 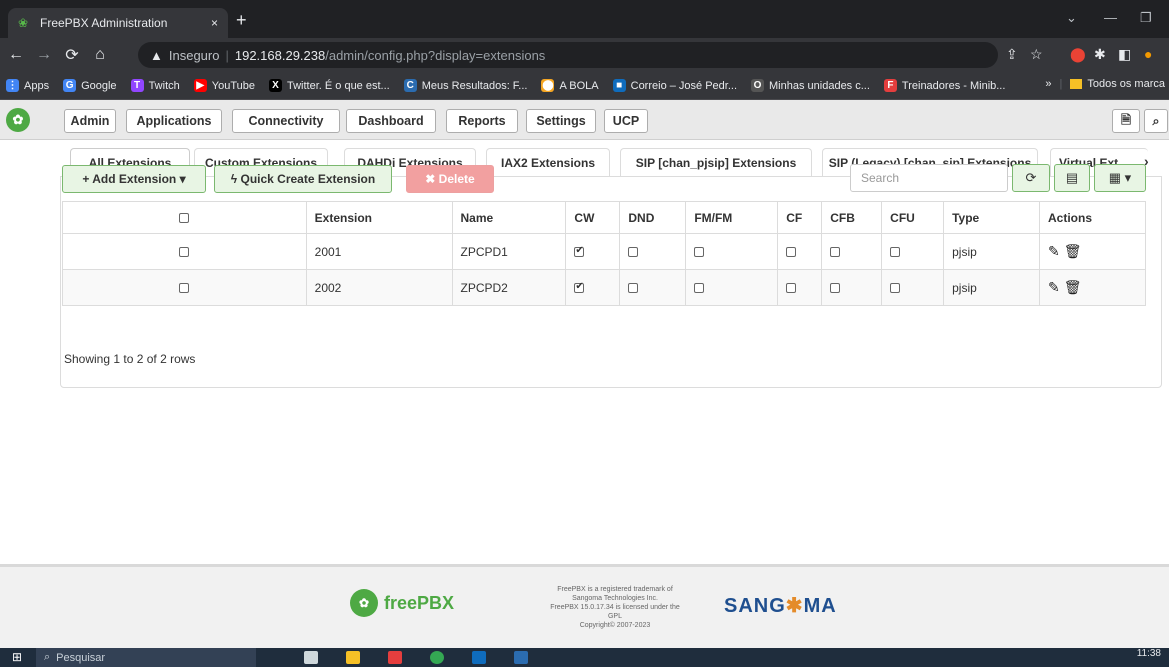 What do you see at coordinates (615, 616) in the screenshot?
I see `legal-line: GPL` at bounding box center [615, 616].